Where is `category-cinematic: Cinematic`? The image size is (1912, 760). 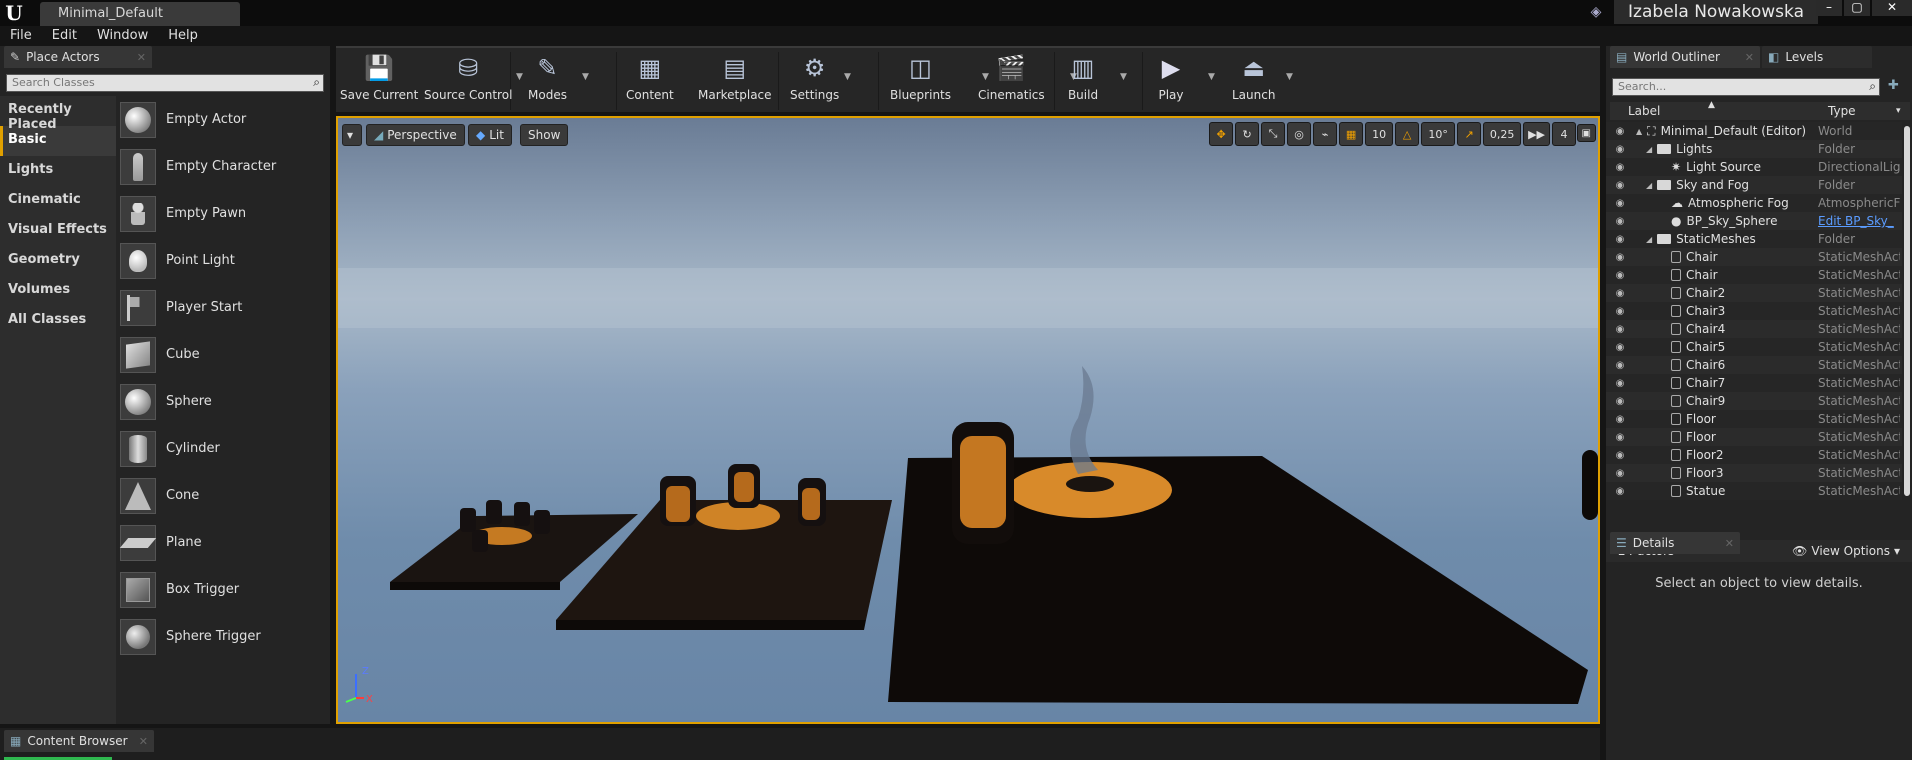
category-cinematic: Cinematic is located at coordinates (58, 201).